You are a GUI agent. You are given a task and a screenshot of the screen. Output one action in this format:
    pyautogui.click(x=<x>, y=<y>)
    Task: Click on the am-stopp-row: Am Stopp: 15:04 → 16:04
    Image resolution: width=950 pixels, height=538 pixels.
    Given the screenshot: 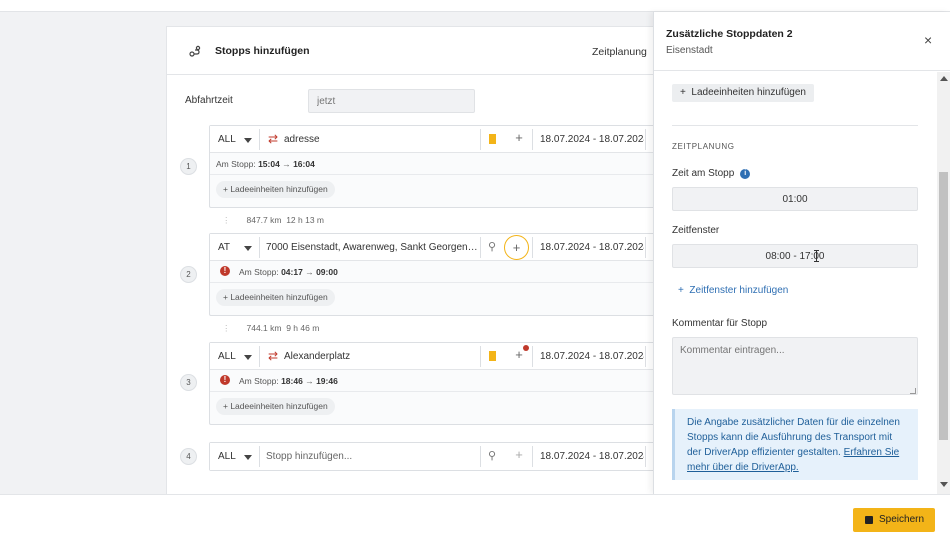 What is the action you would take?
    pyautogui.click(x=434, y=163)
    